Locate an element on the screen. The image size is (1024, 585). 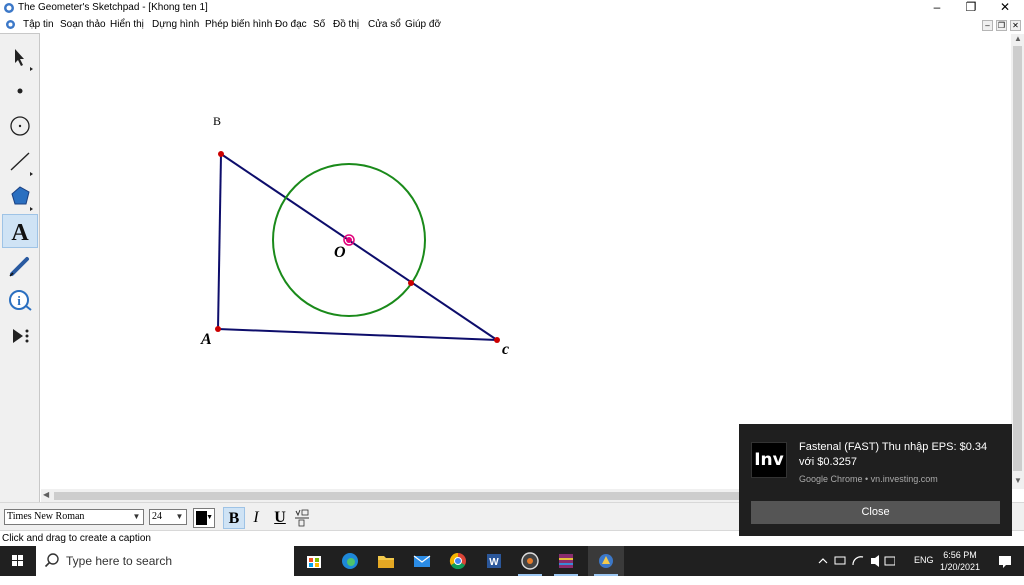
point-a is located at coordinates (218, 329).